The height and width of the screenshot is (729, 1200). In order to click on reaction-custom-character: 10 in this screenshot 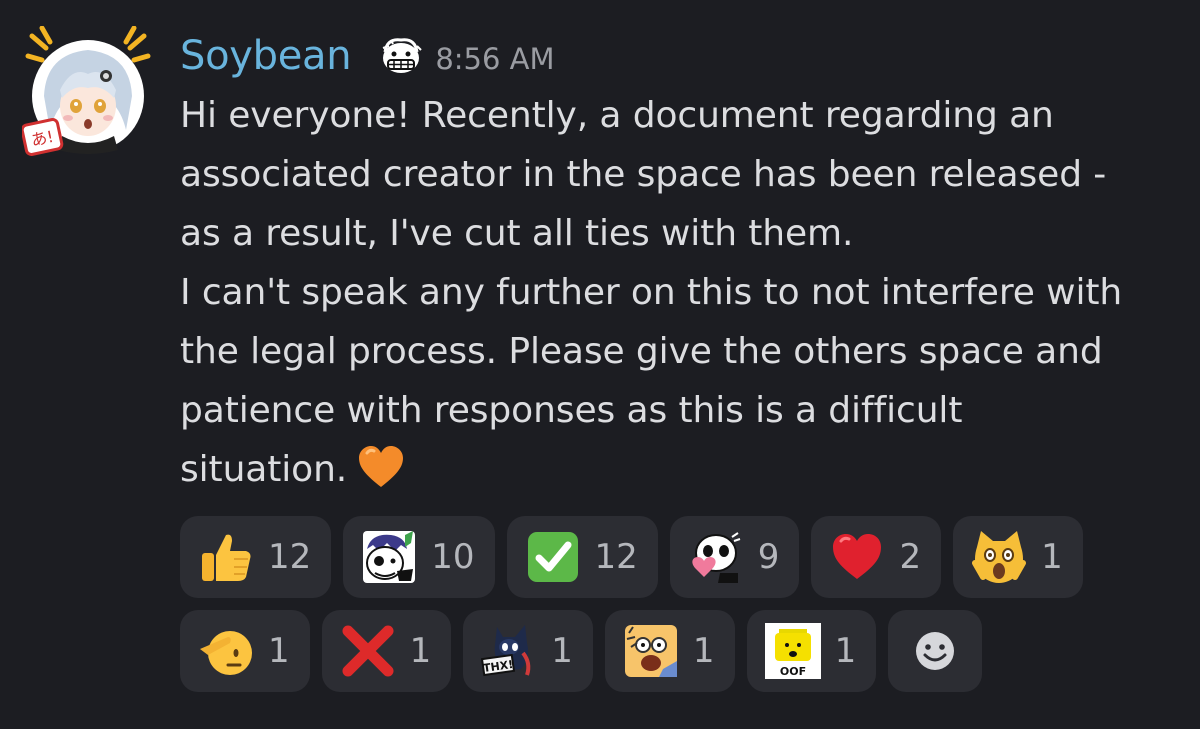, I will do `click(419, 557)`.